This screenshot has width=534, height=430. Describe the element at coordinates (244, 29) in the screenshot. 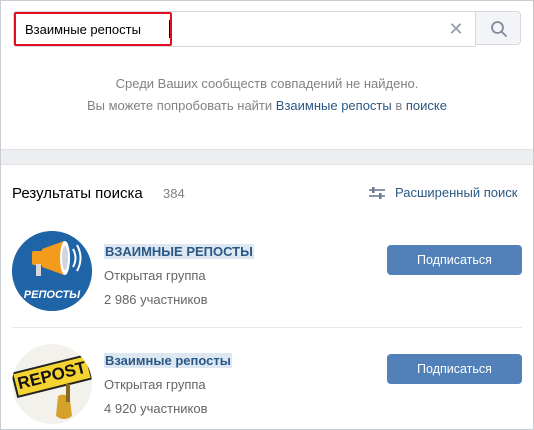

I see `search-field-container: ✕` at that location.